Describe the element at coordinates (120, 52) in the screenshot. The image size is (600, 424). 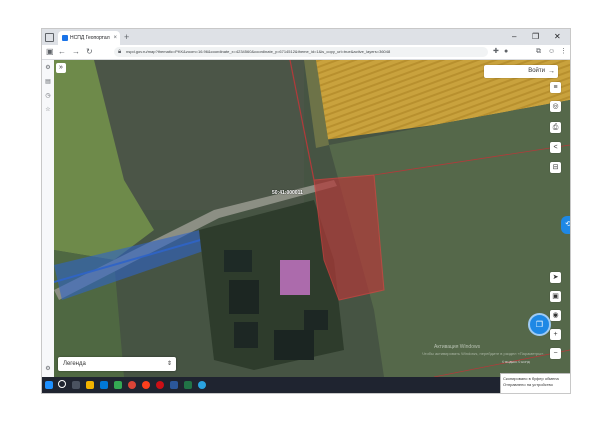
I see `lock-icon: 🔒︎` at that location.